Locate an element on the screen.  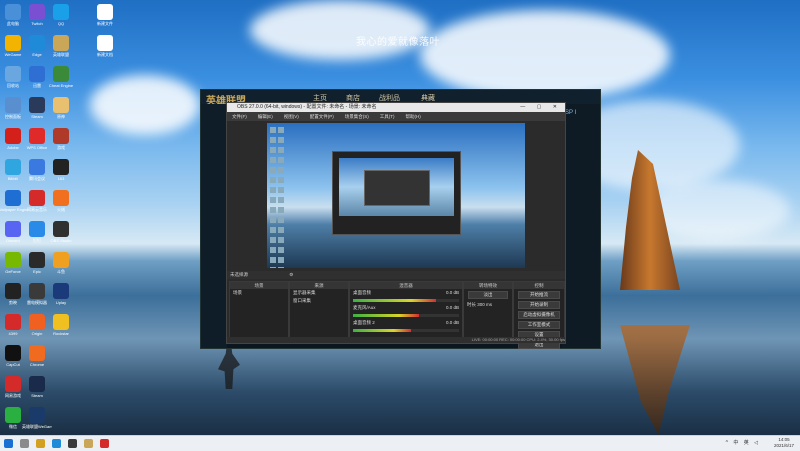
preview-nested-obs-inner is located at coordinates (397, 188).